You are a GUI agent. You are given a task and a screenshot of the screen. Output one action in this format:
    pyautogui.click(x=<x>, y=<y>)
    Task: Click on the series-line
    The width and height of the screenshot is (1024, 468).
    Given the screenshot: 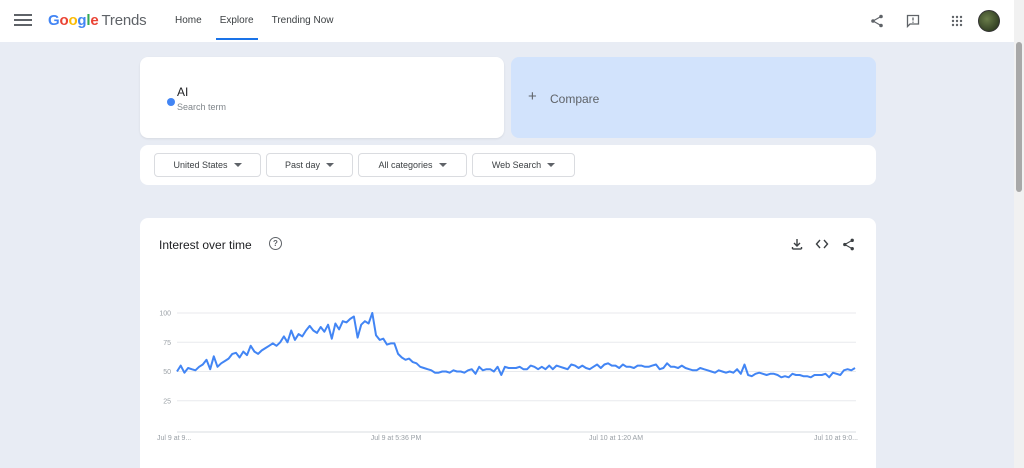 What is the action you would take?
    pyautogui.click(x=516, y=345)
    